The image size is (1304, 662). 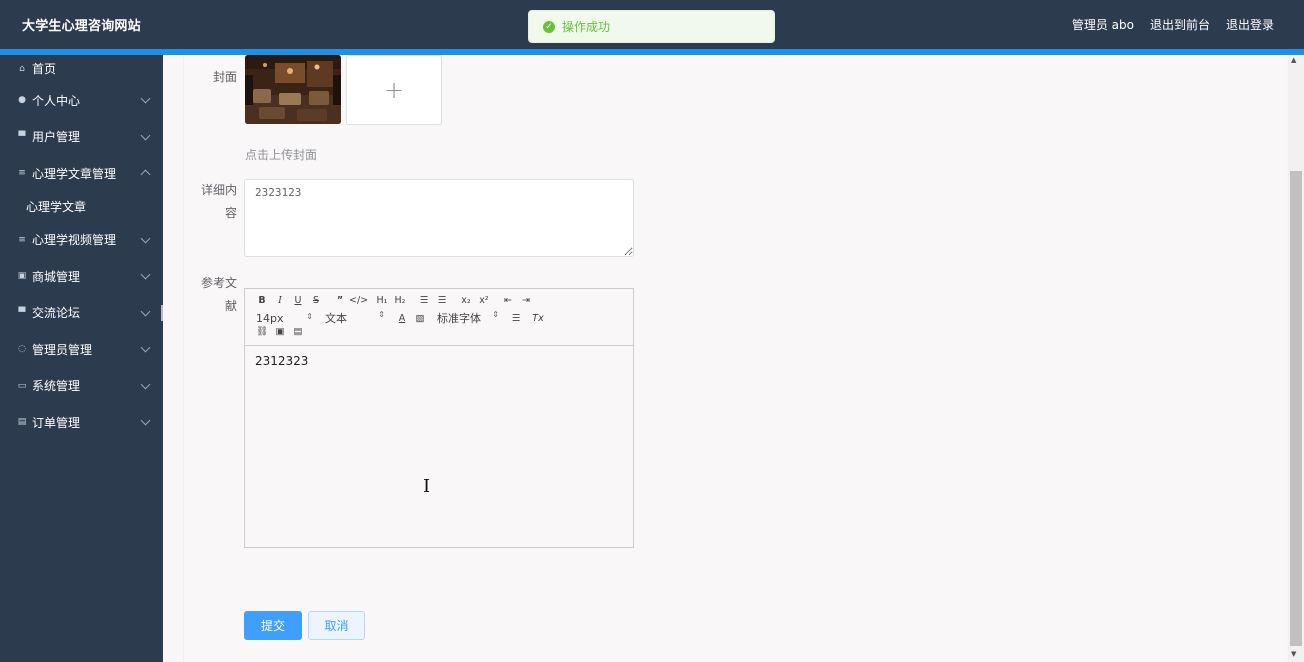 What do you see at coordinates (439, 361) in the screenshot?
I see `editor-content: 2312323` at bounding box center [439, 361].